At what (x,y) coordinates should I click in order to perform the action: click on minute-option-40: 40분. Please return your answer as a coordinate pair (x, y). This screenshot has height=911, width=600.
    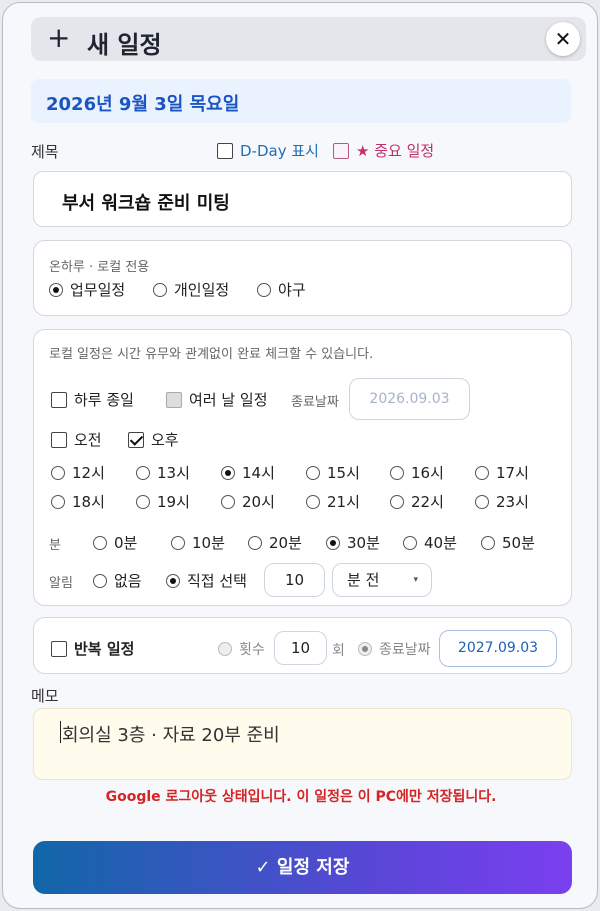
    Looking at the image, I should click on (430, 542).